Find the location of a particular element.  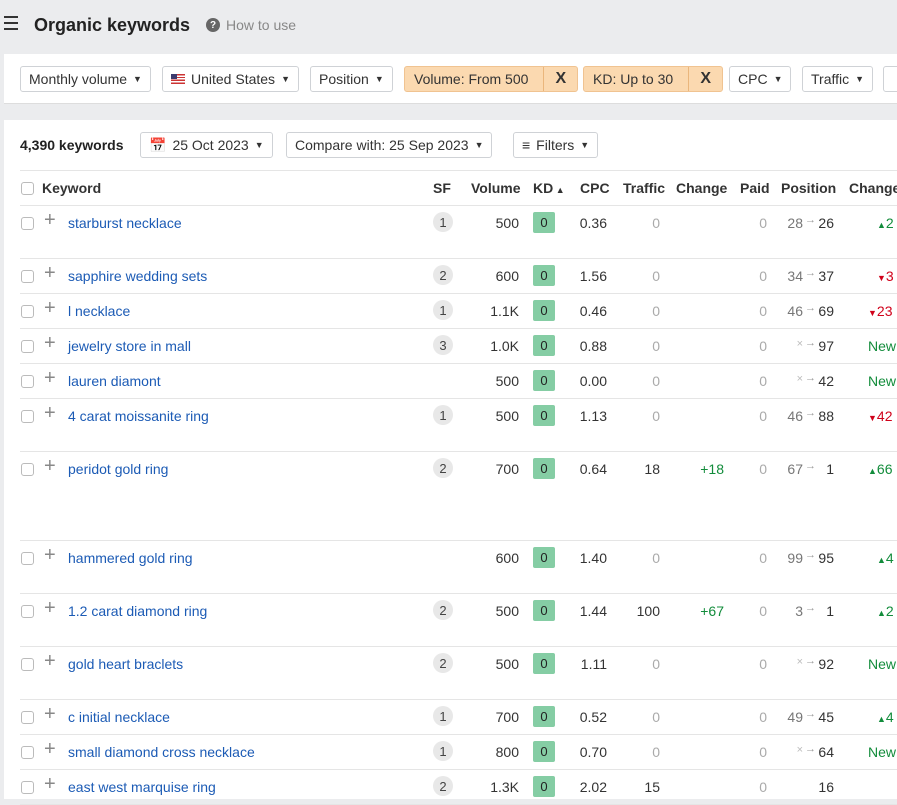

col-change: Change is located at coordinates (701, 188).